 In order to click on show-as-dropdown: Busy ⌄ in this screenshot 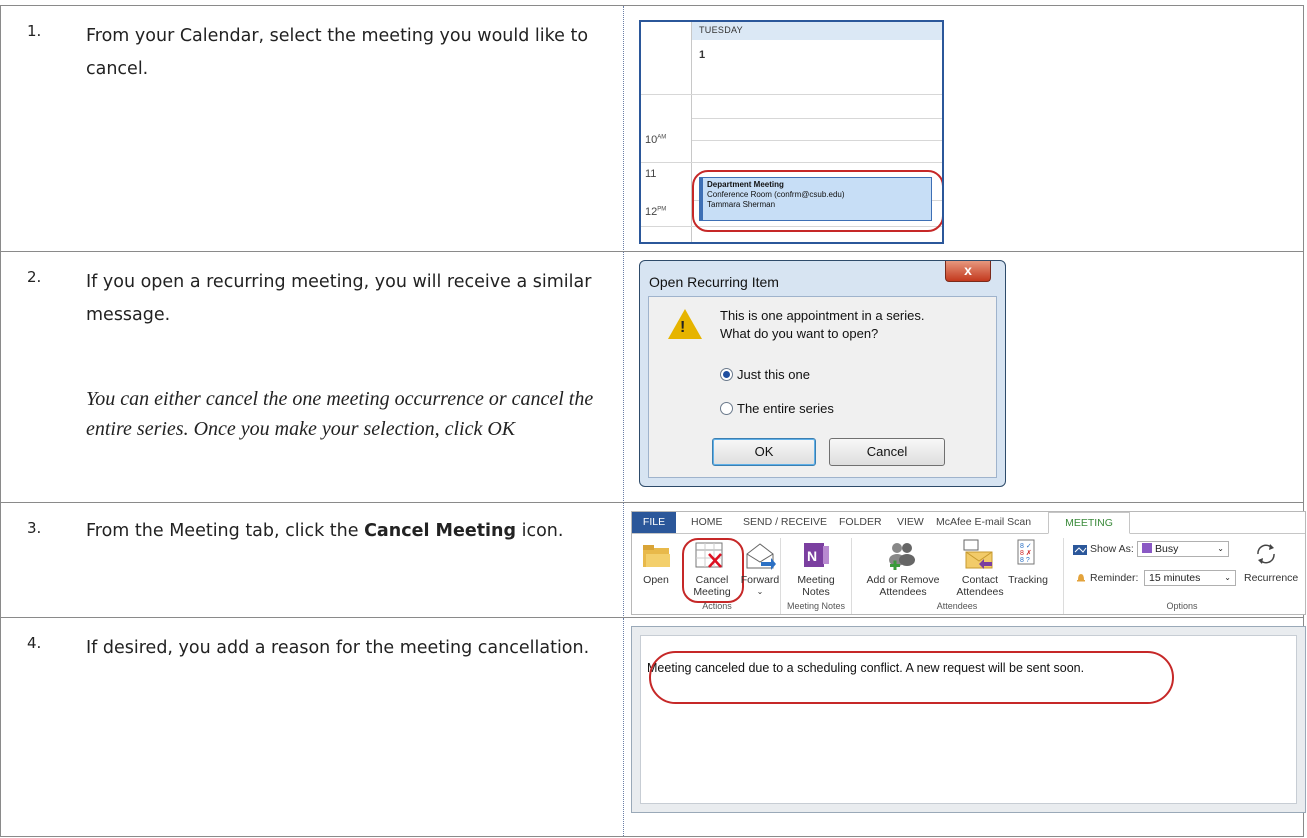, I will do `click(1183, 549)`.